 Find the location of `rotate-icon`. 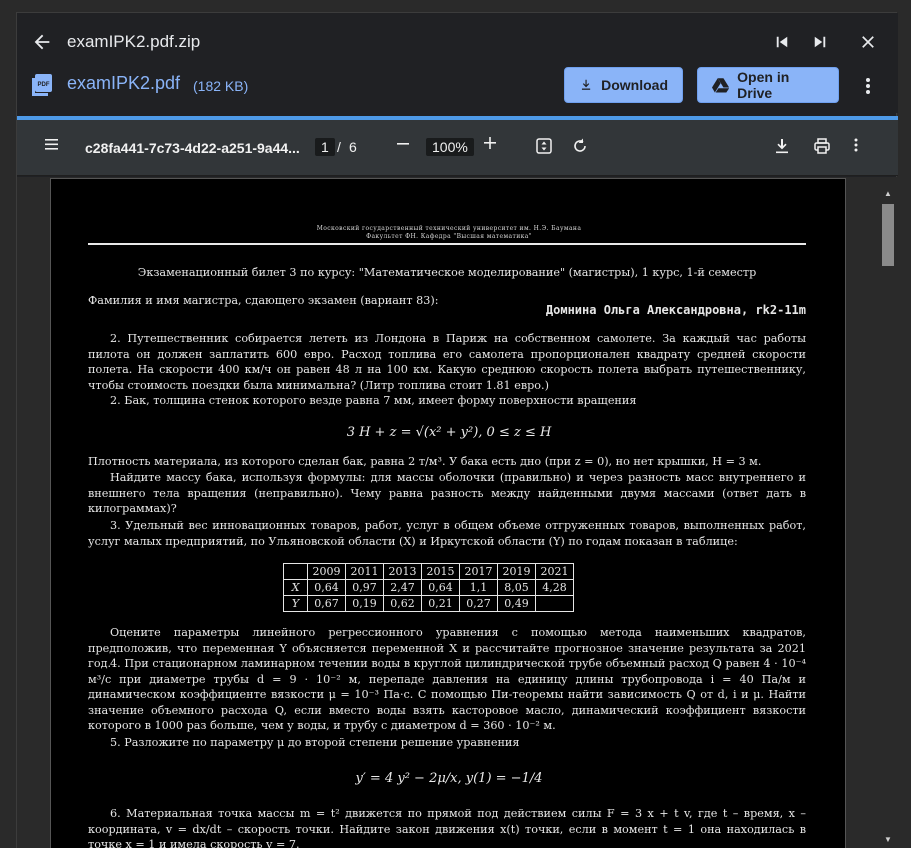

rotate-icon is located at coordinates (580, 147).